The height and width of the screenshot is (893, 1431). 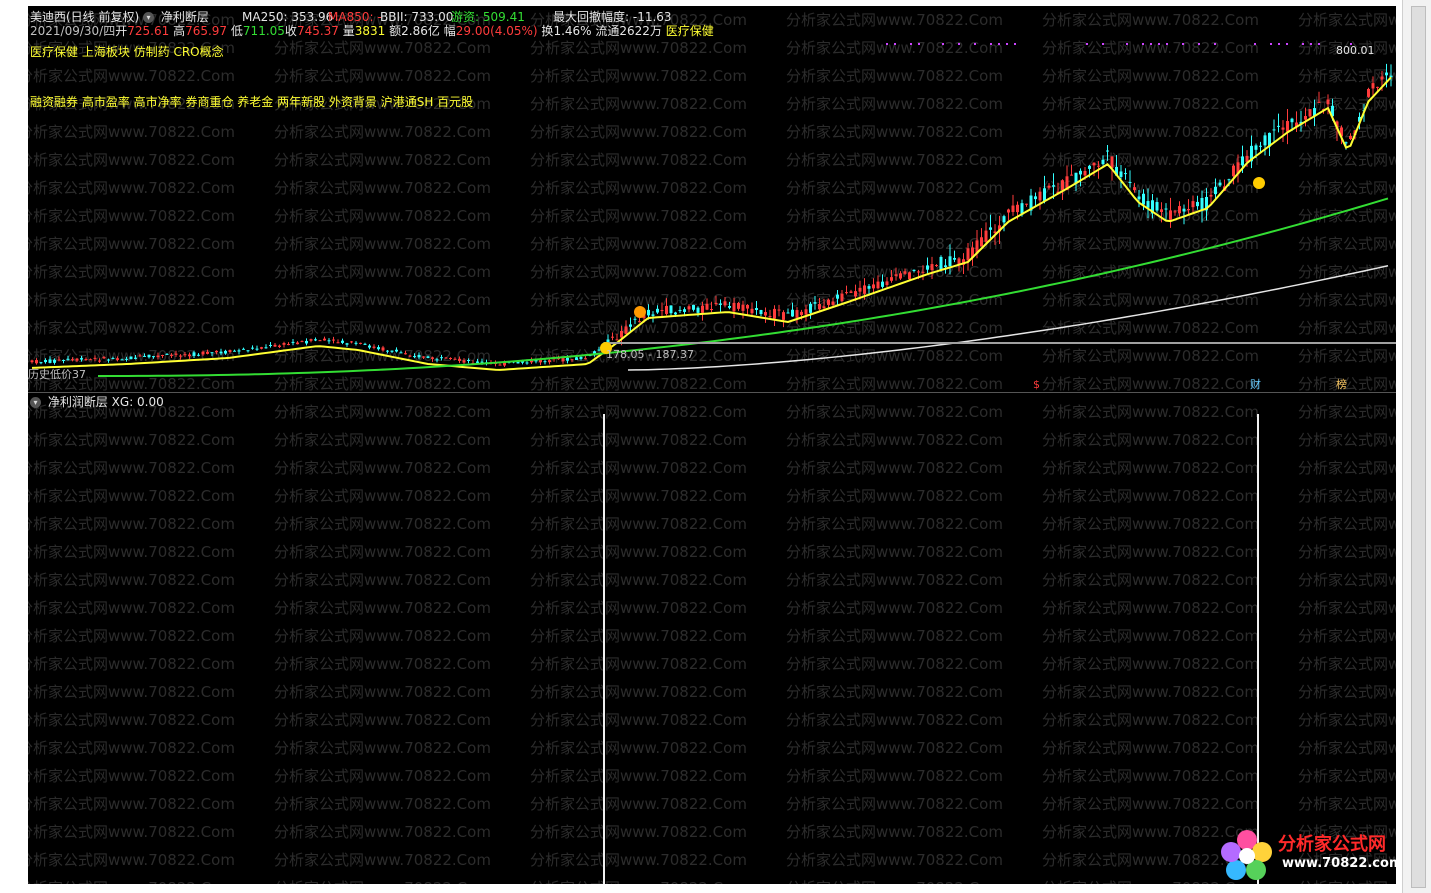 I want to click on site-logo: 分析家公式网 www.70822.com, so click(x=1318, y=855).